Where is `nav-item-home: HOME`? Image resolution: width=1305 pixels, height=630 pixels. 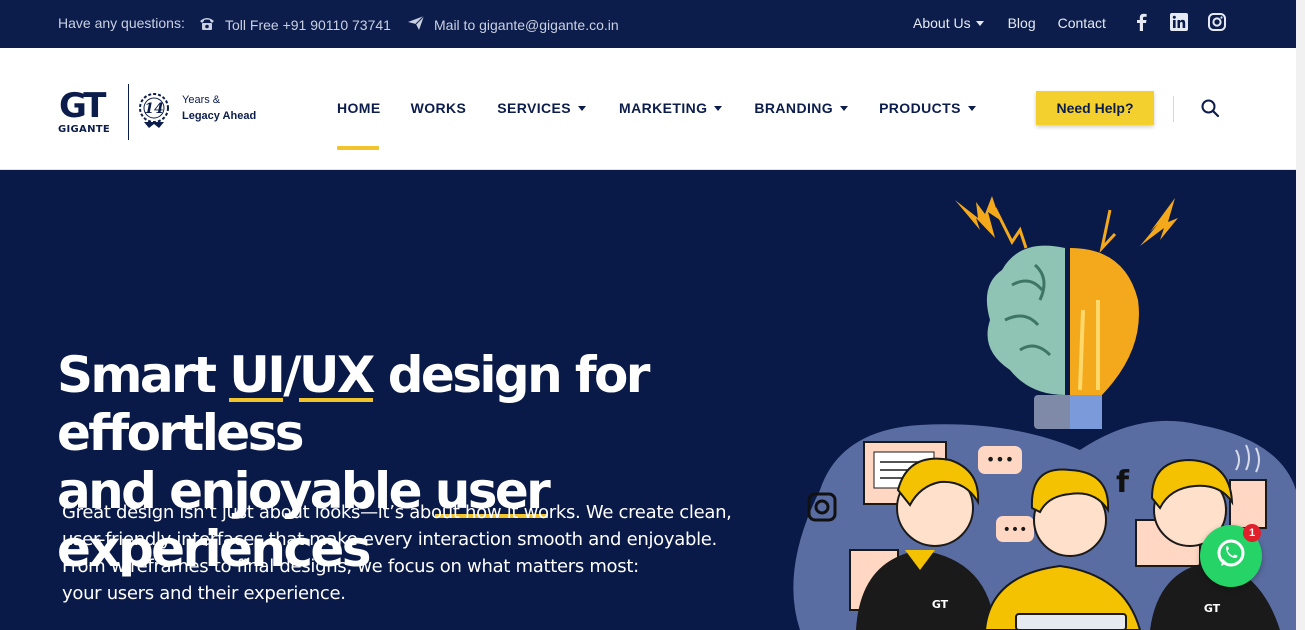
nav-item-home: HOME is located at coordinates (359, 125).